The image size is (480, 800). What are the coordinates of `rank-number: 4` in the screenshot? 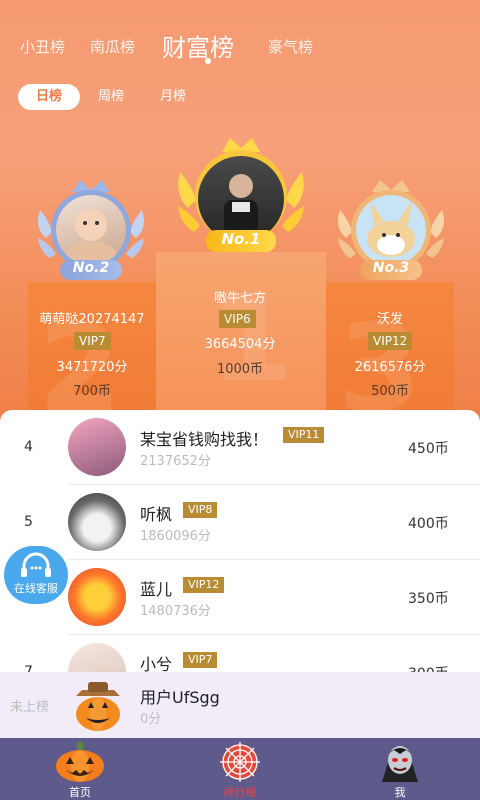 It's located at (28, 447).